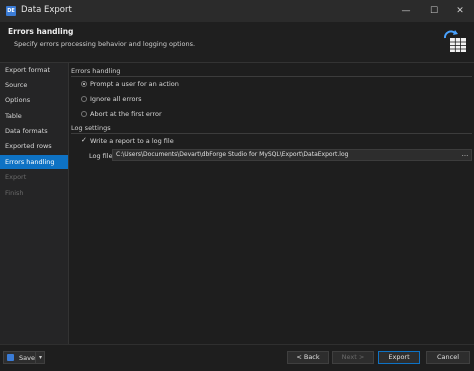 The height and width of the screenshot is (371, 474). Describe the element at coordinates (84, 114) in the screenshot. I see `abort-first-error-radio` at that location.